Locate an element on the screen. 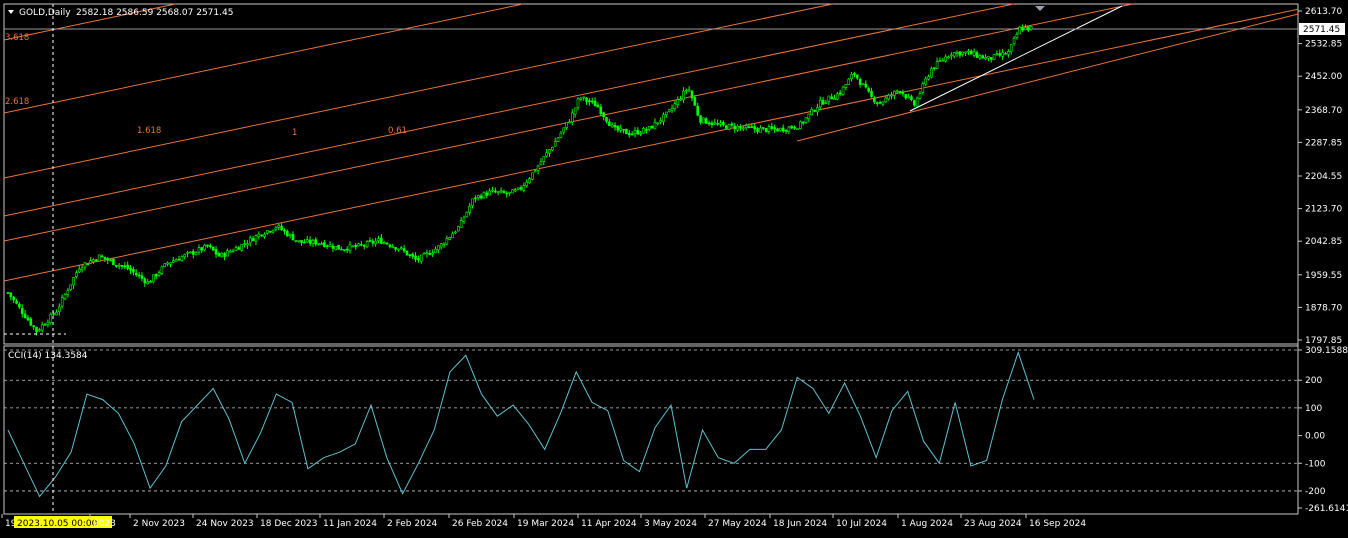 The image size is (1348, 538). trend-line is located at coordinates (1016, 58).